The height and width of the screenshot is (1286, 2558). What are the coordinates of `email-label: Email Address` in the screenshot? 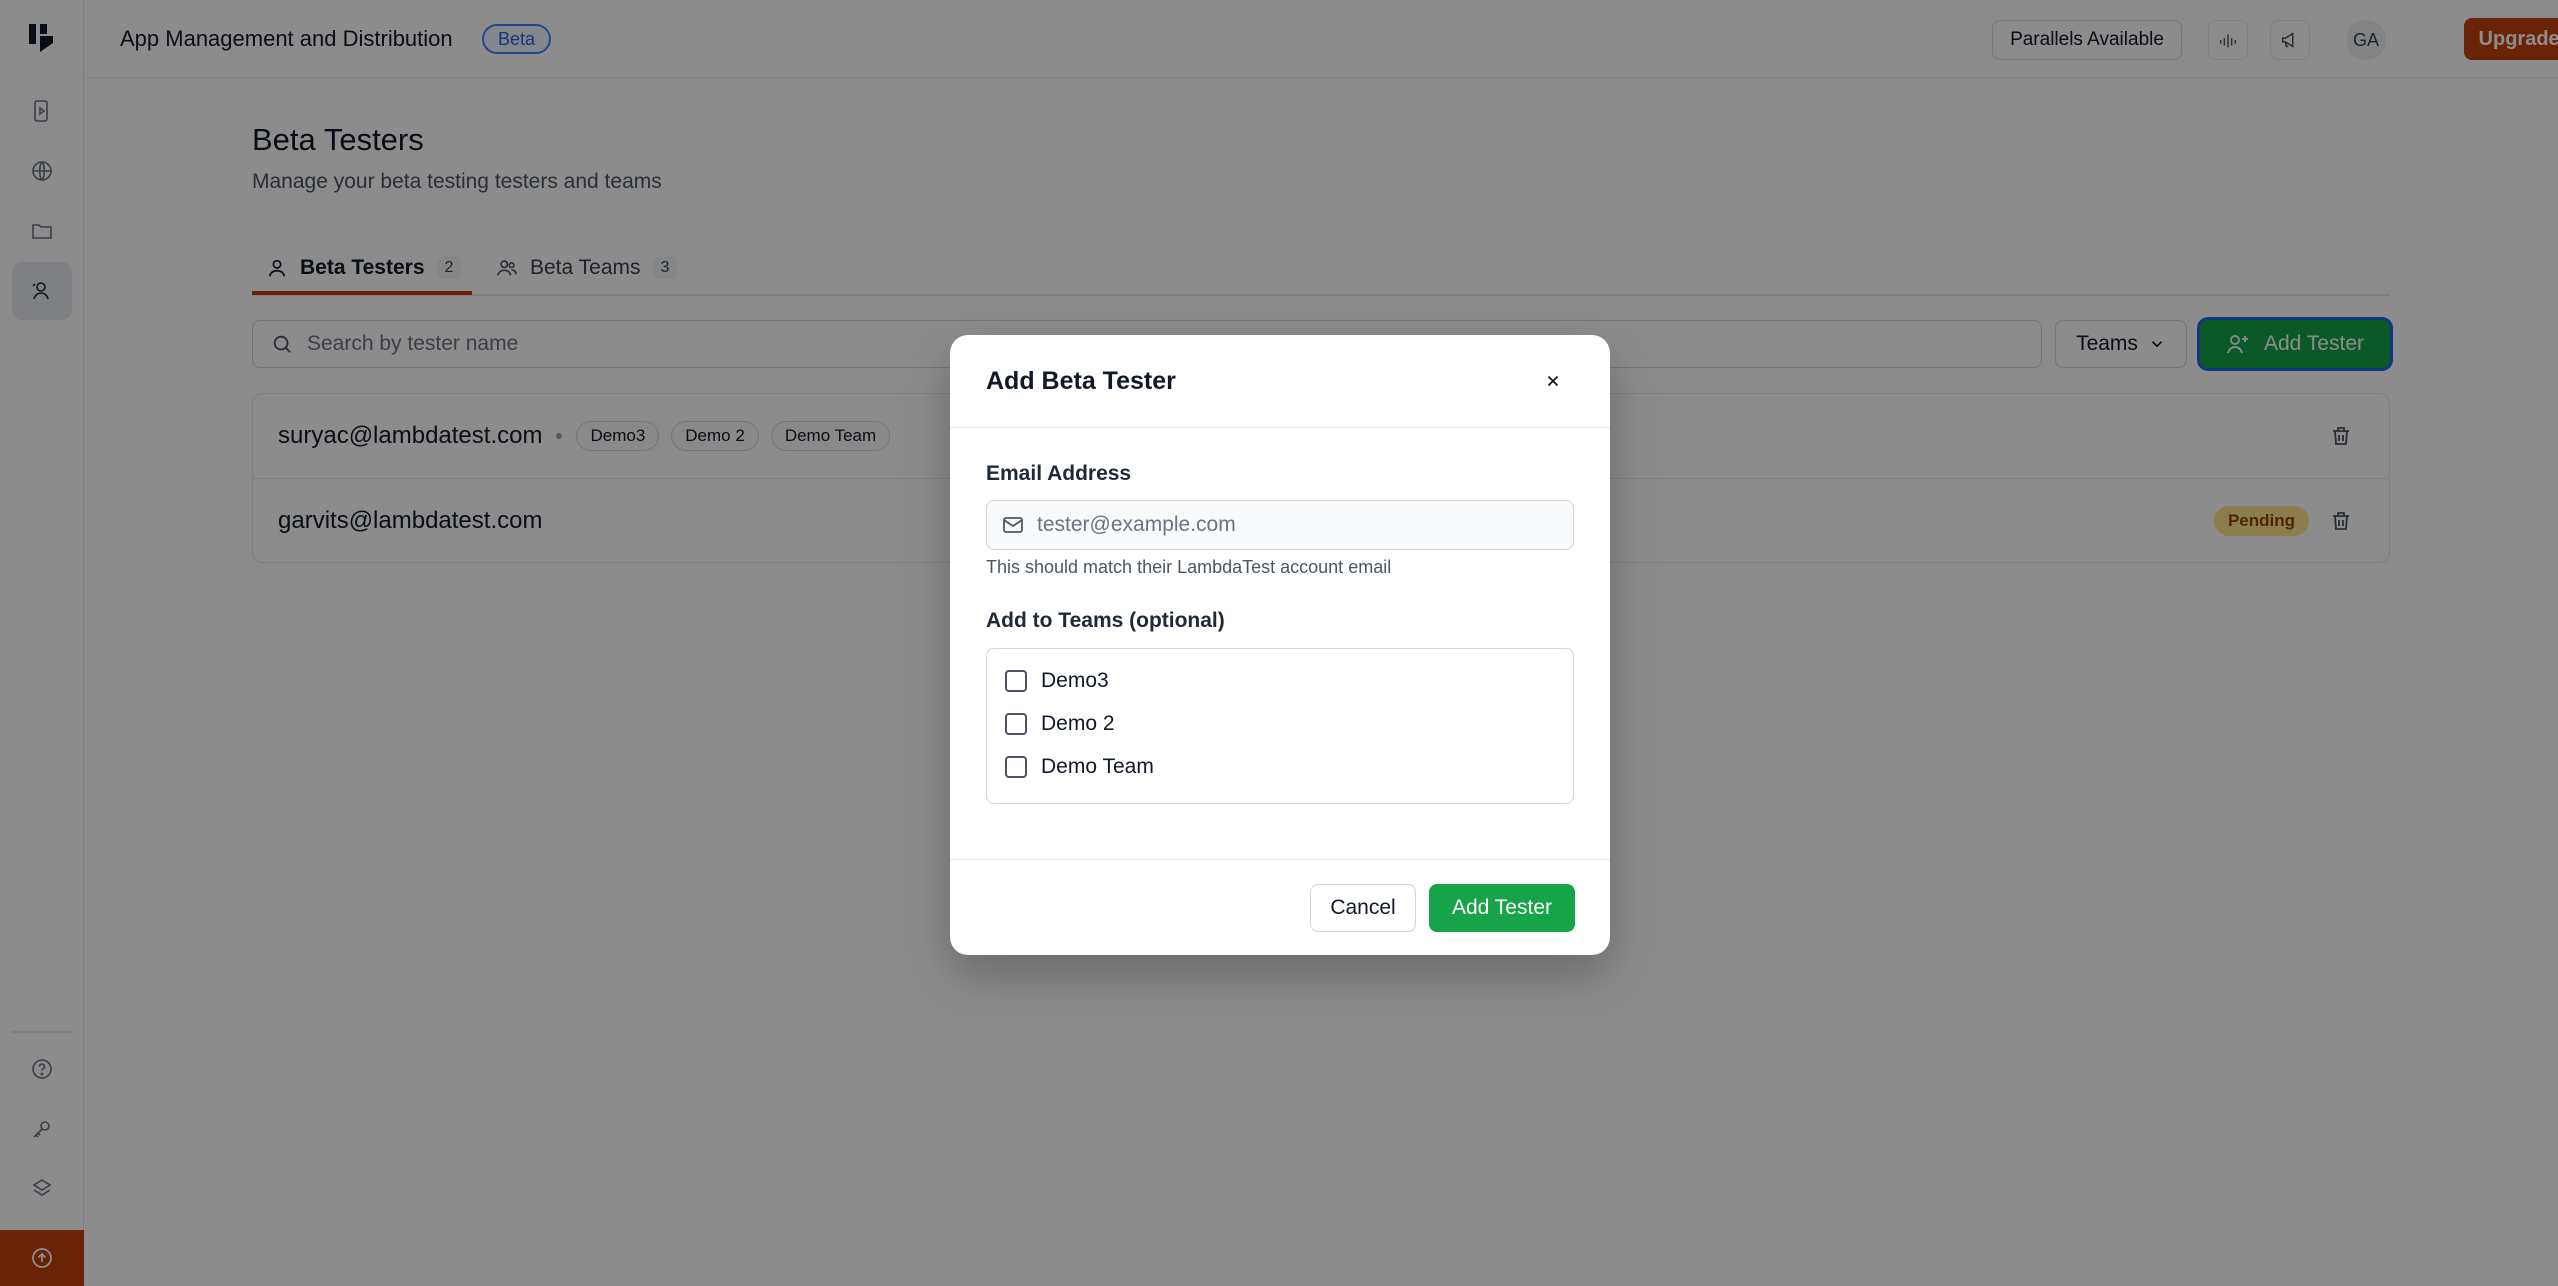 It's located at (1059, 473).